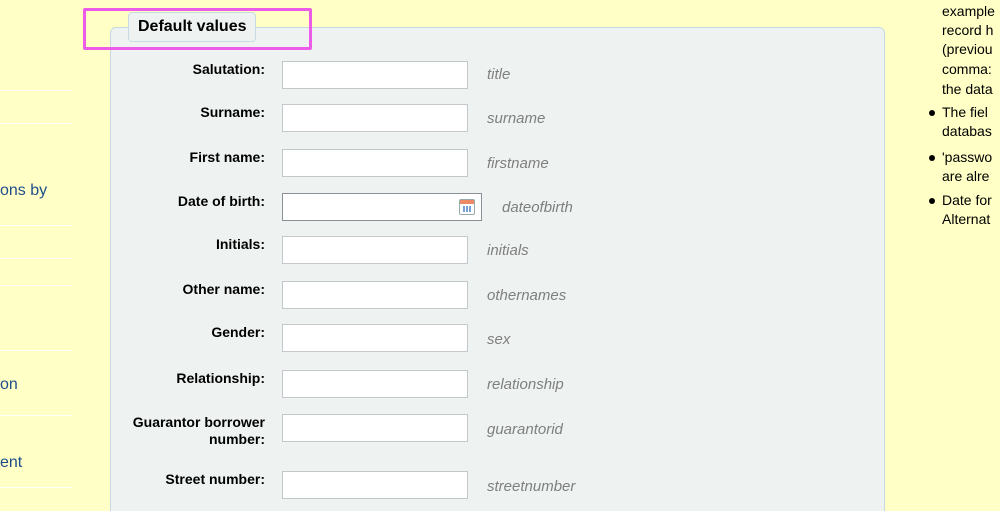  I want to click on streetnumber-input, so click(375, 485).